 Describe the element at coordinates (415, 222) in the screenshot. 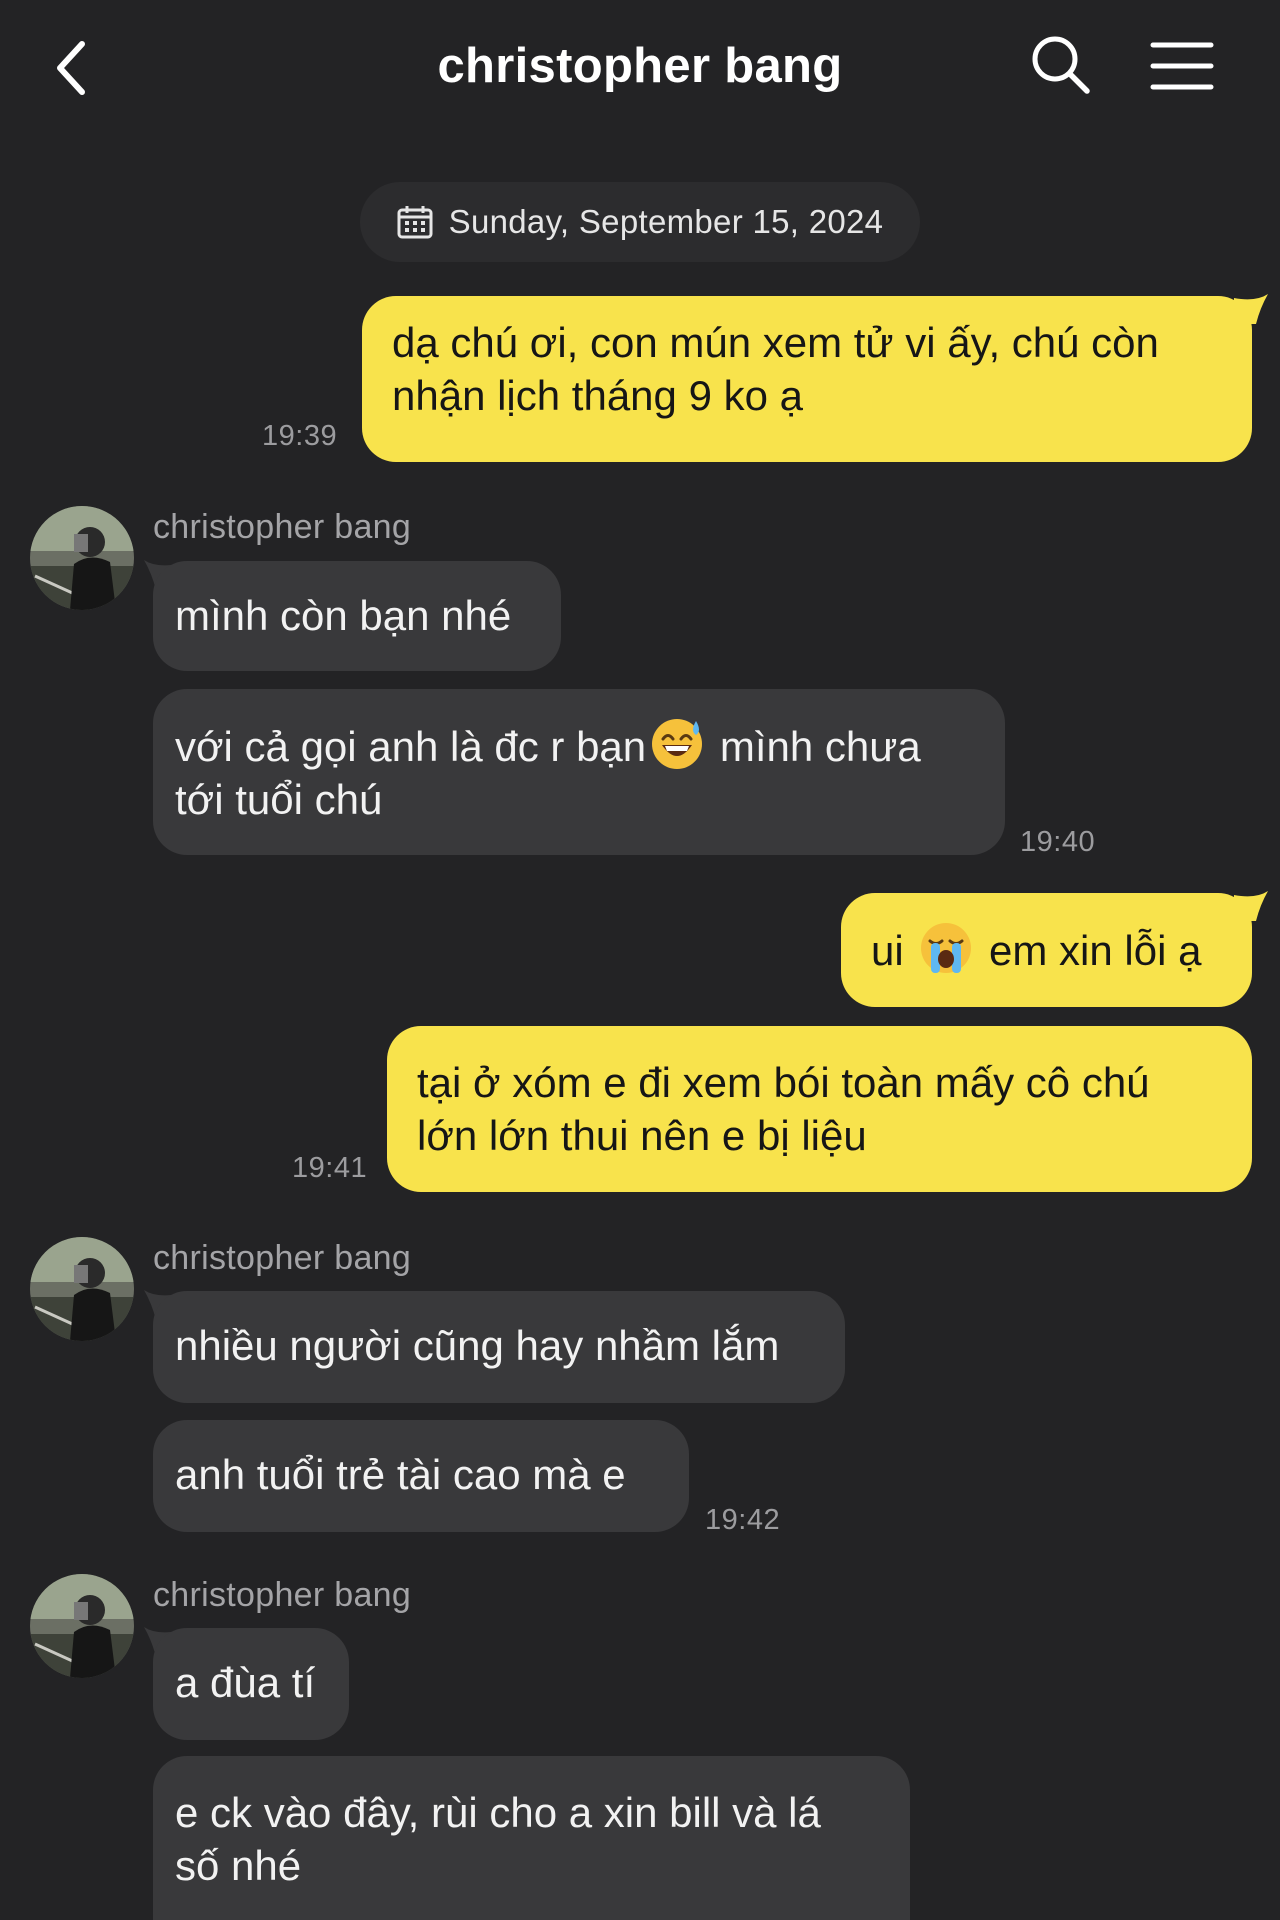

I see `calendar-icon` at that location.